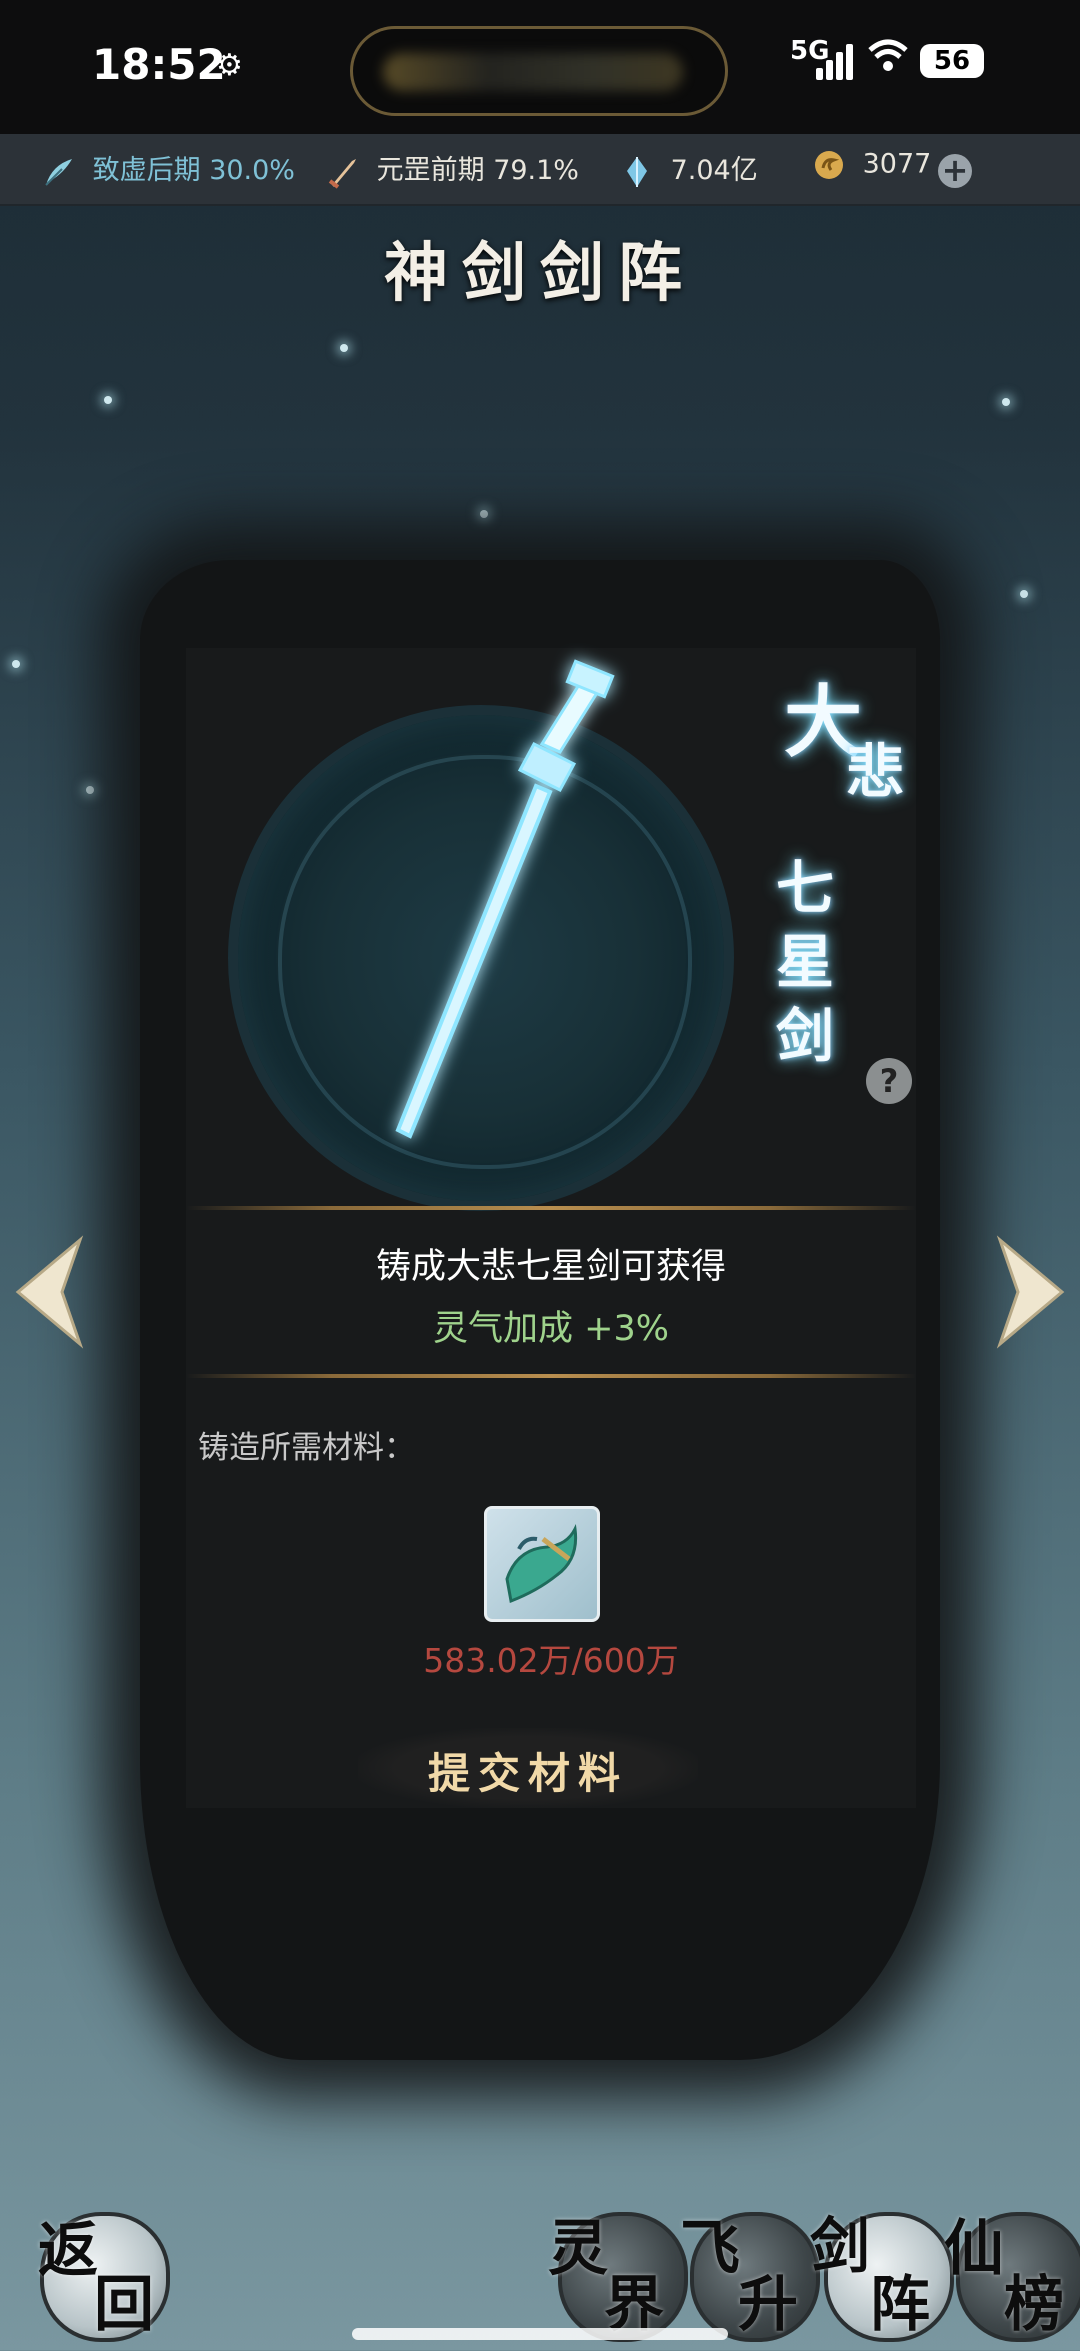 The width and height of the screenshot is (1080, 2351). Describe the element at coordinates (637, 171) in the screenshot. I see `crystal-icon` at that location.